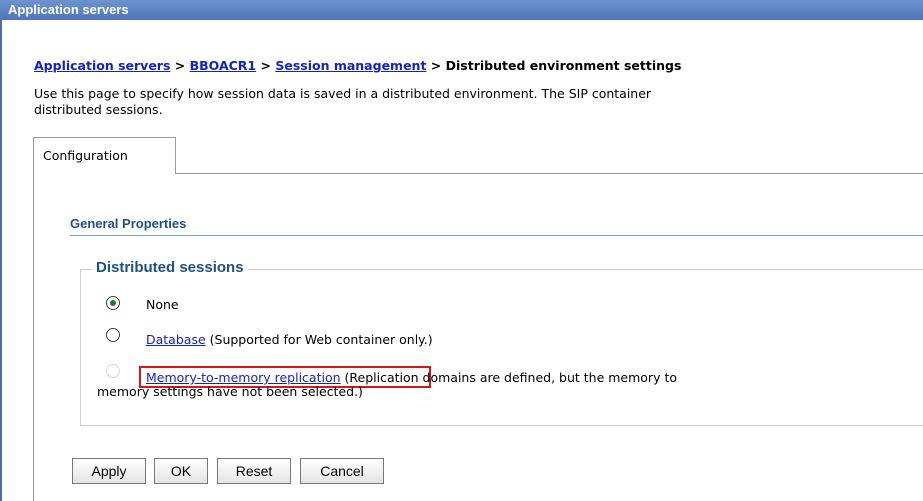 Image resolution: width=923 pixels, height=501 pixels. Describe the element at coordinates (230, 391) in the screenshot. I see `memory-to-memory-note-cont: memory settings have not been selected.)` at that location.